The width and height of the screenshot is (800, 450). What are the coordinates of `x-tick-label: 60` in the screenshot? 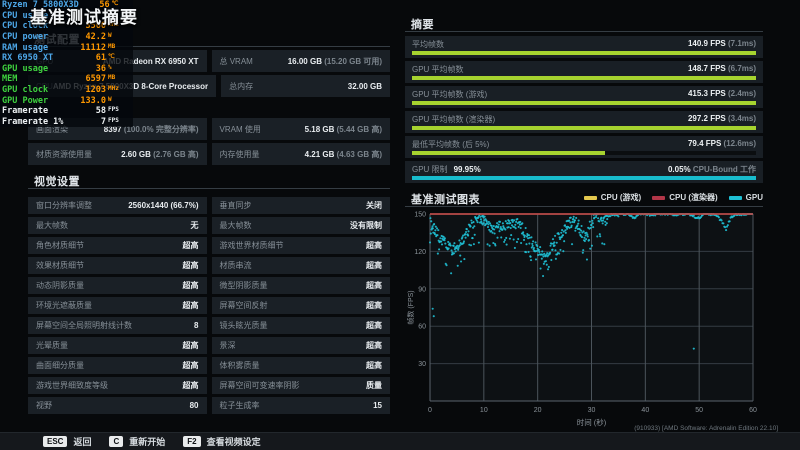 It's located at (753, 410).